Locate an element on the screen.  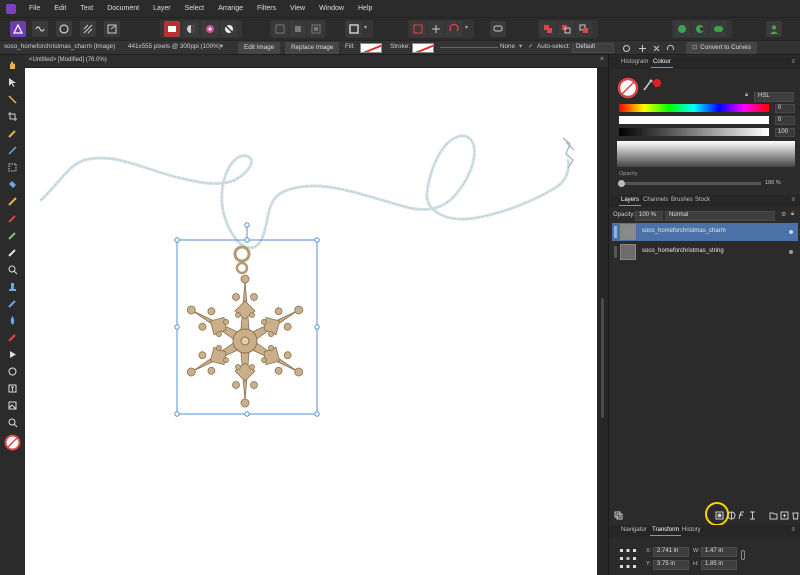
s-value: 0 is located at coordinates (785, 120).